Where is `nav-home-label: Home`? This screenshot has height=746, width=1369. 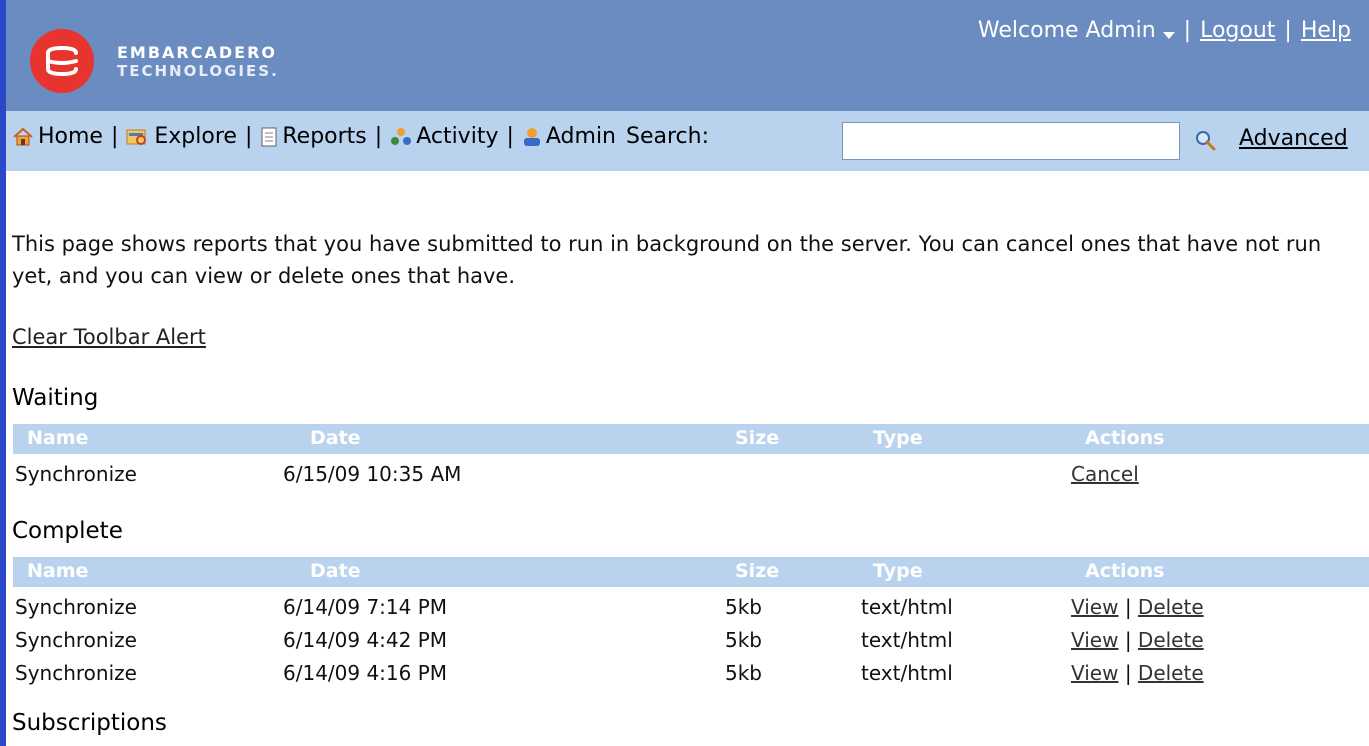 nav-home-label: Home is located at coordinates (70, 136).